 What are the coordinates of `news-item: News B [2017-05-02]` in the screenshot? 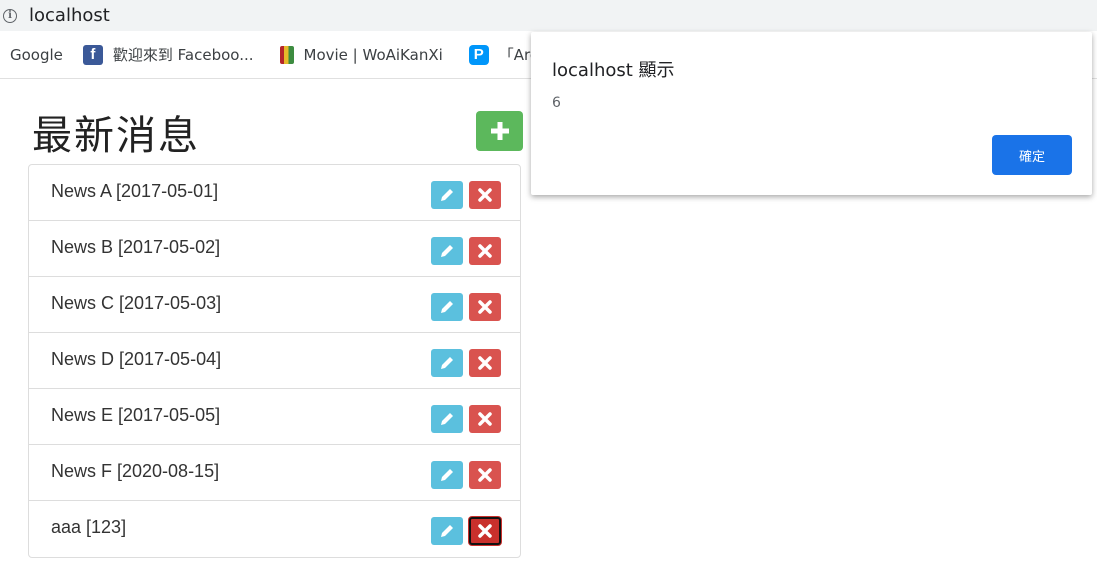 It's located at (274, 249).